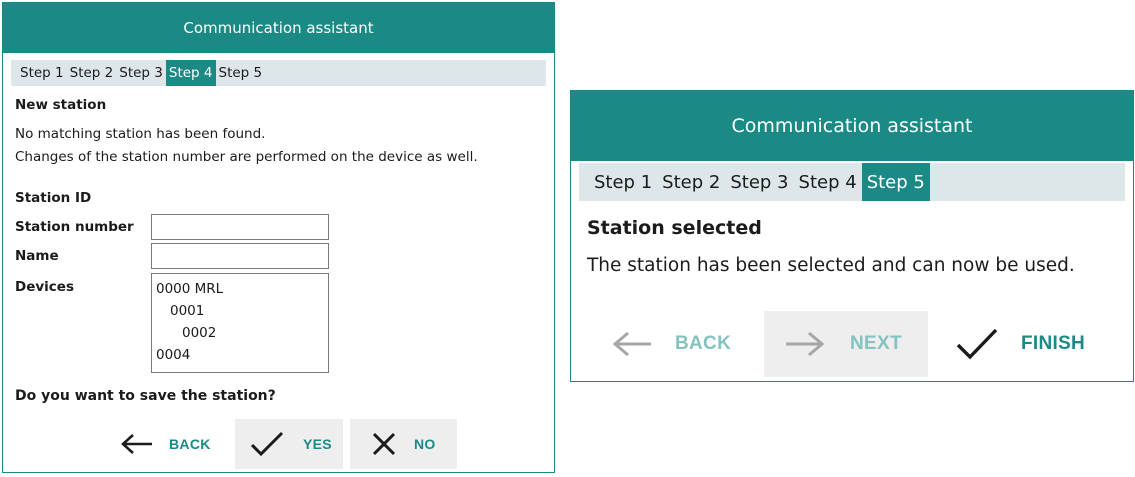  I want to click on yes-label: YES, so click(317, 444).